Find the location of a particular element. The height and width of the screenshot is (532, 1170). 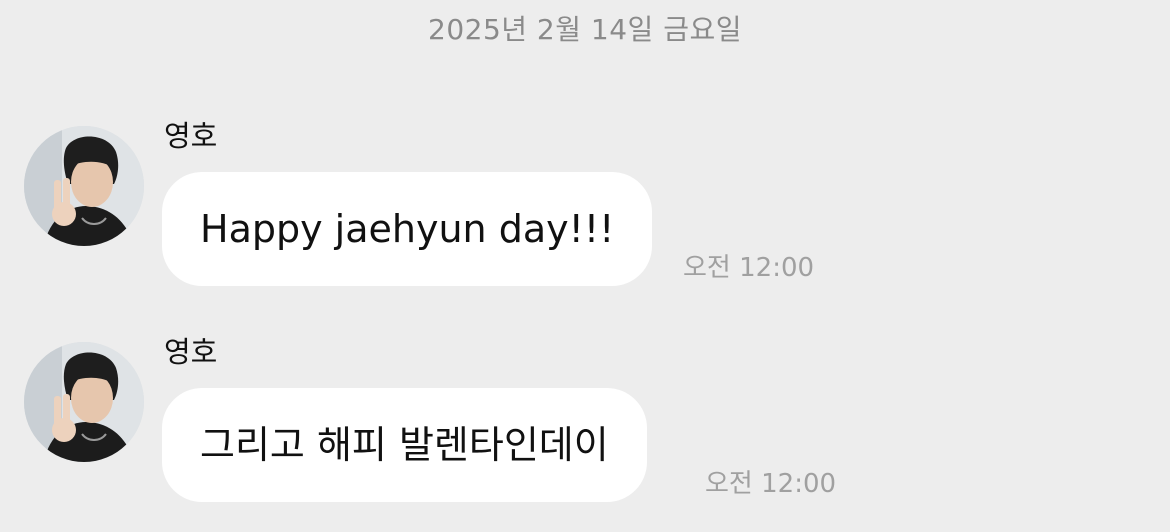

message-bubble: Happy jaehyun day!!! is located at coordinates (407, 229).